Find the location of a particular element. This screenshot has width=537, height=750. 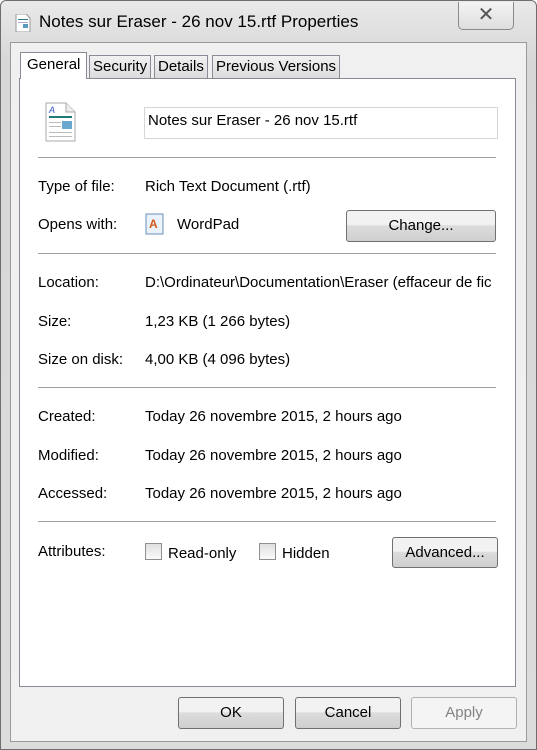

hidden-checkbox is located at coordinates (267, 551).